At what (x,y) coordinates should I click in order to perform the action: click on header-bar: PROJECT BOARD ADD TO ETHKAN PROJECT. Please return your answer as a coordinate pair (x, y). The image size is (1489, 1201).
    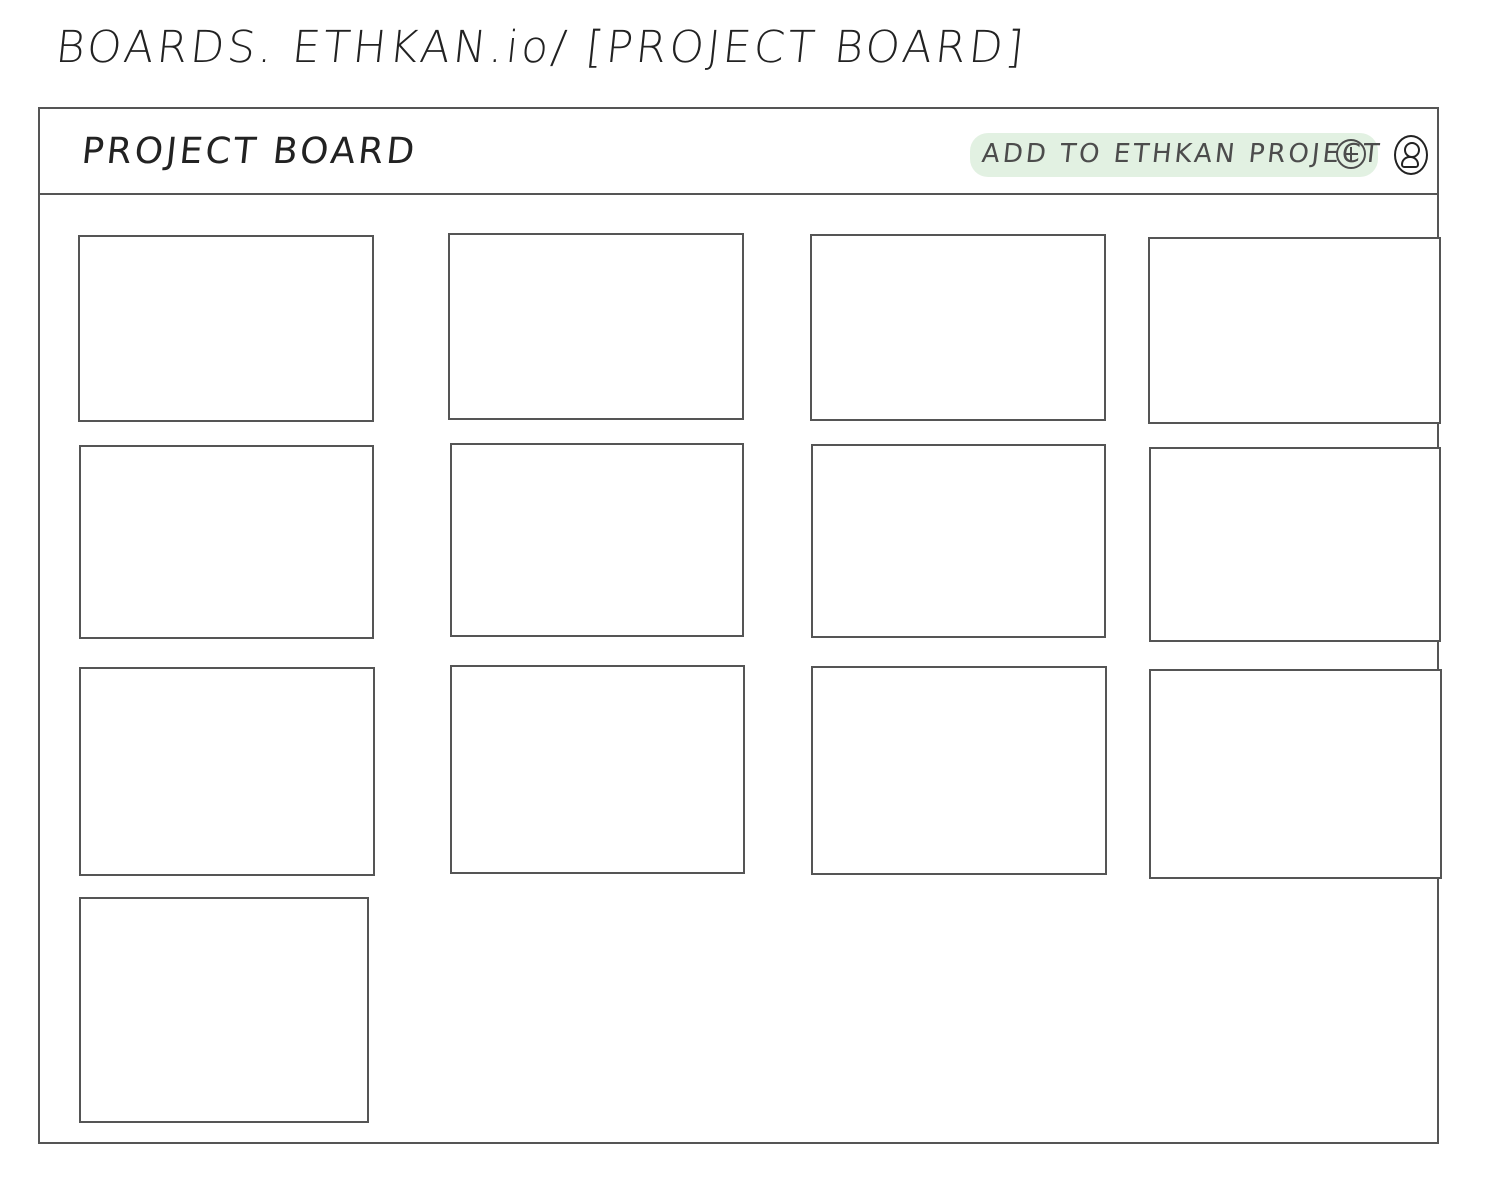
    Looking at the image, I should click on (738, 152).